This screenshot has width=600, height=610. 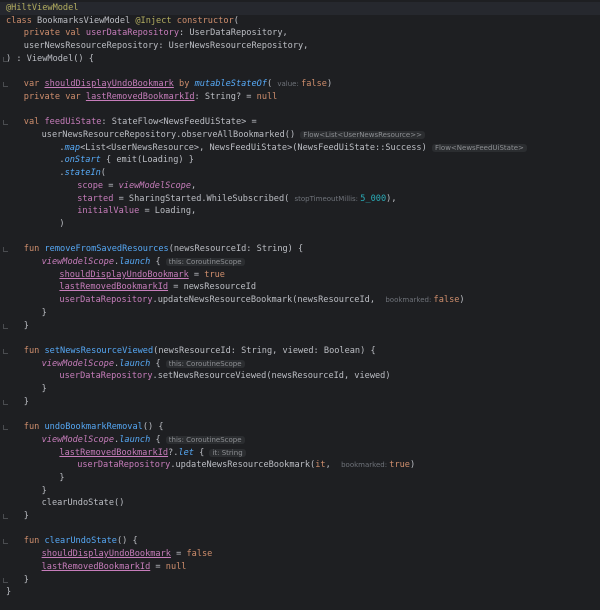 I want to click on code-line: lastRemovedBookmarkId = null, so click(x=93, y=567).